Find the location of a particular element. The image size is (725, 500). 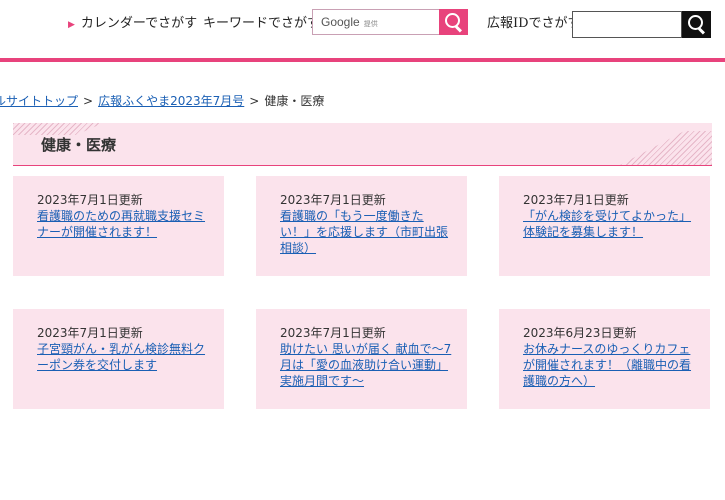

id-search-input is located at coordinates (627, 24).